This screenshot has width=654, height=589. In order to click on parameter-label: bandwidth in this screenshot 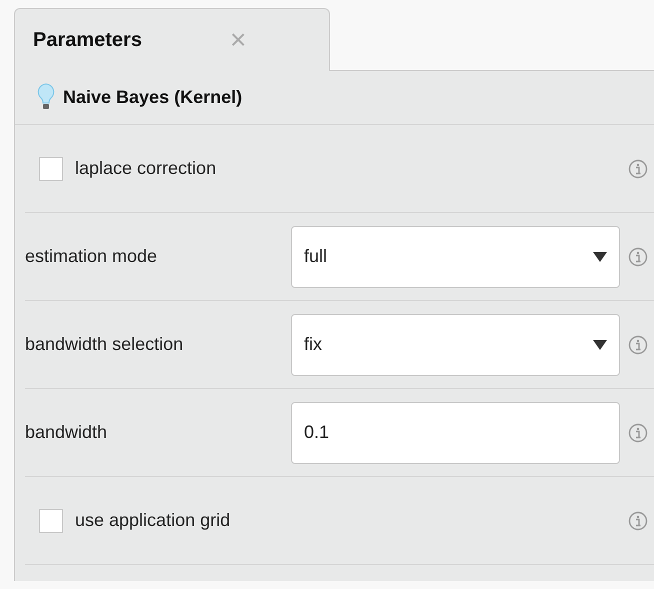, I will do `click(66, 432)`.